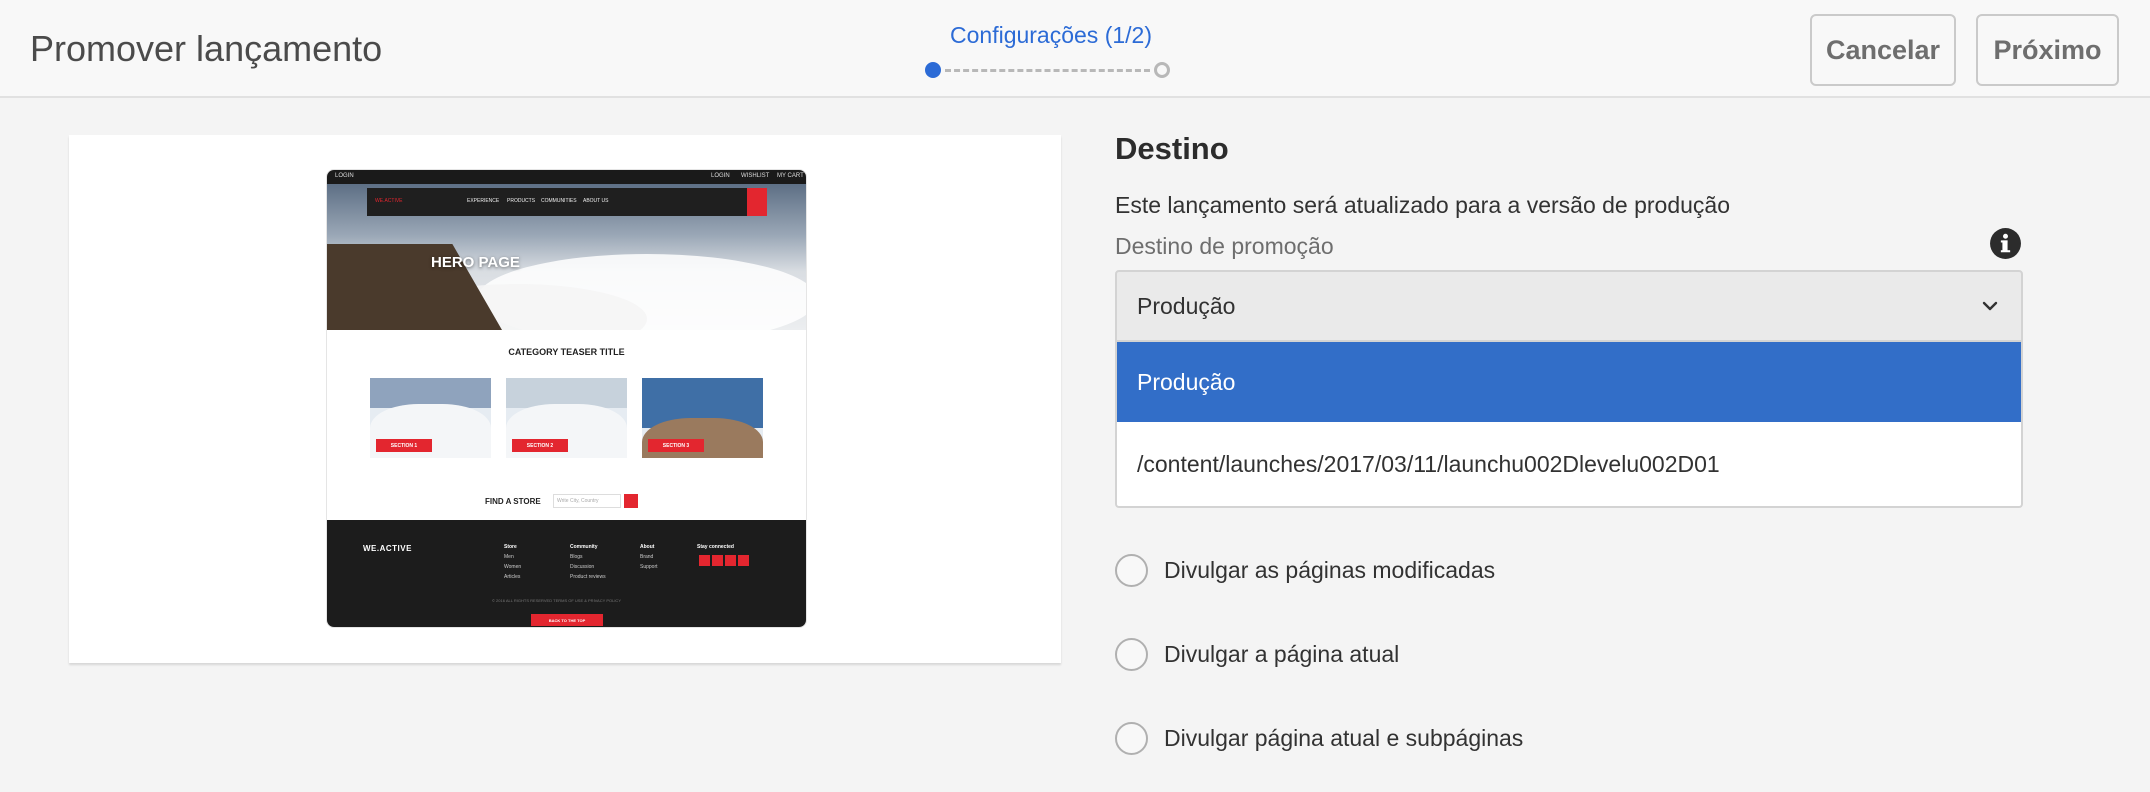 This screenshot has width=2150, height=792. I want to click on radio-promote-current-and-subpages: Divulgar página atual e subpáginas, so click(1319, 738).